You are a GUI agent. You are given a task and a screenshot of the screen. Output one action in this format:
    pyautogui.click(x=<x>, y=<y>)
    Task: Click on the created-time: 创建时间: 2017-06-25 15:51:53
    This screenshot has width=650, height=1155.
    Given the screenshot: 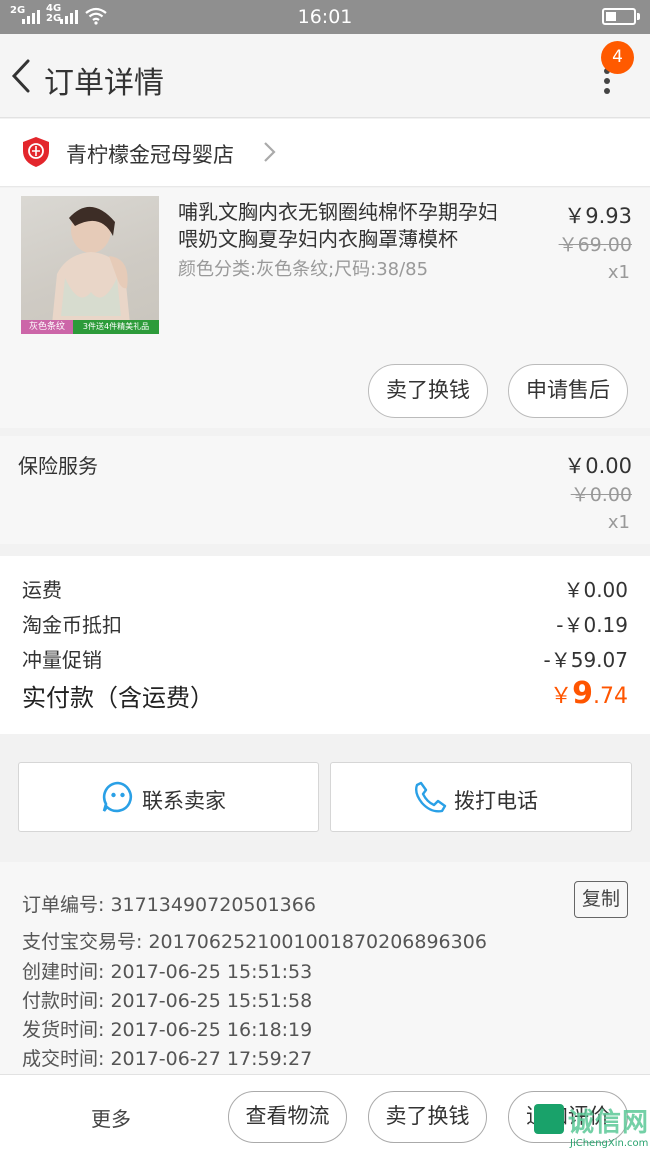 What is the action you would take?
    pyautogui.click(x=167, y=972)
    